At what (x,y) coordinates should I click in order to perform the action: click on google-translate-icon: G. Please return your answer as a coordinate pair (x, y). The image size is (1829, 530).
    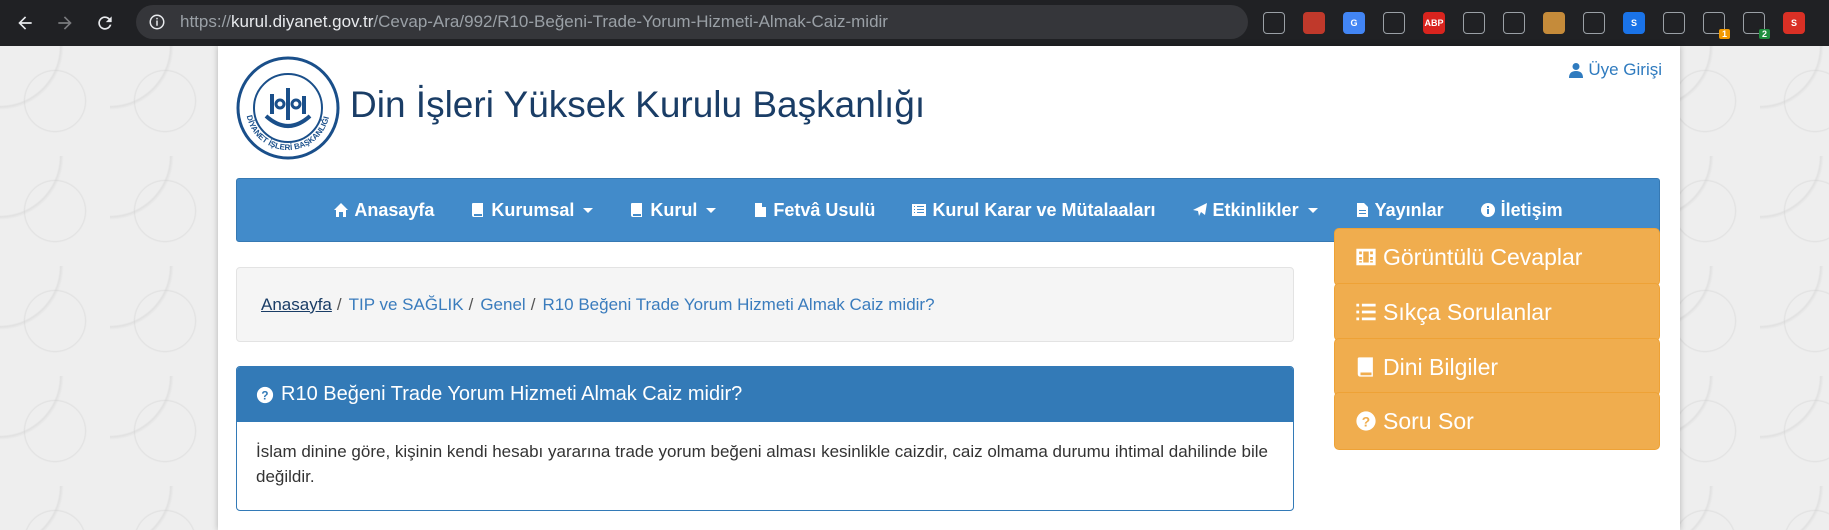
    Looking at the image, I should click on (1354, 23).